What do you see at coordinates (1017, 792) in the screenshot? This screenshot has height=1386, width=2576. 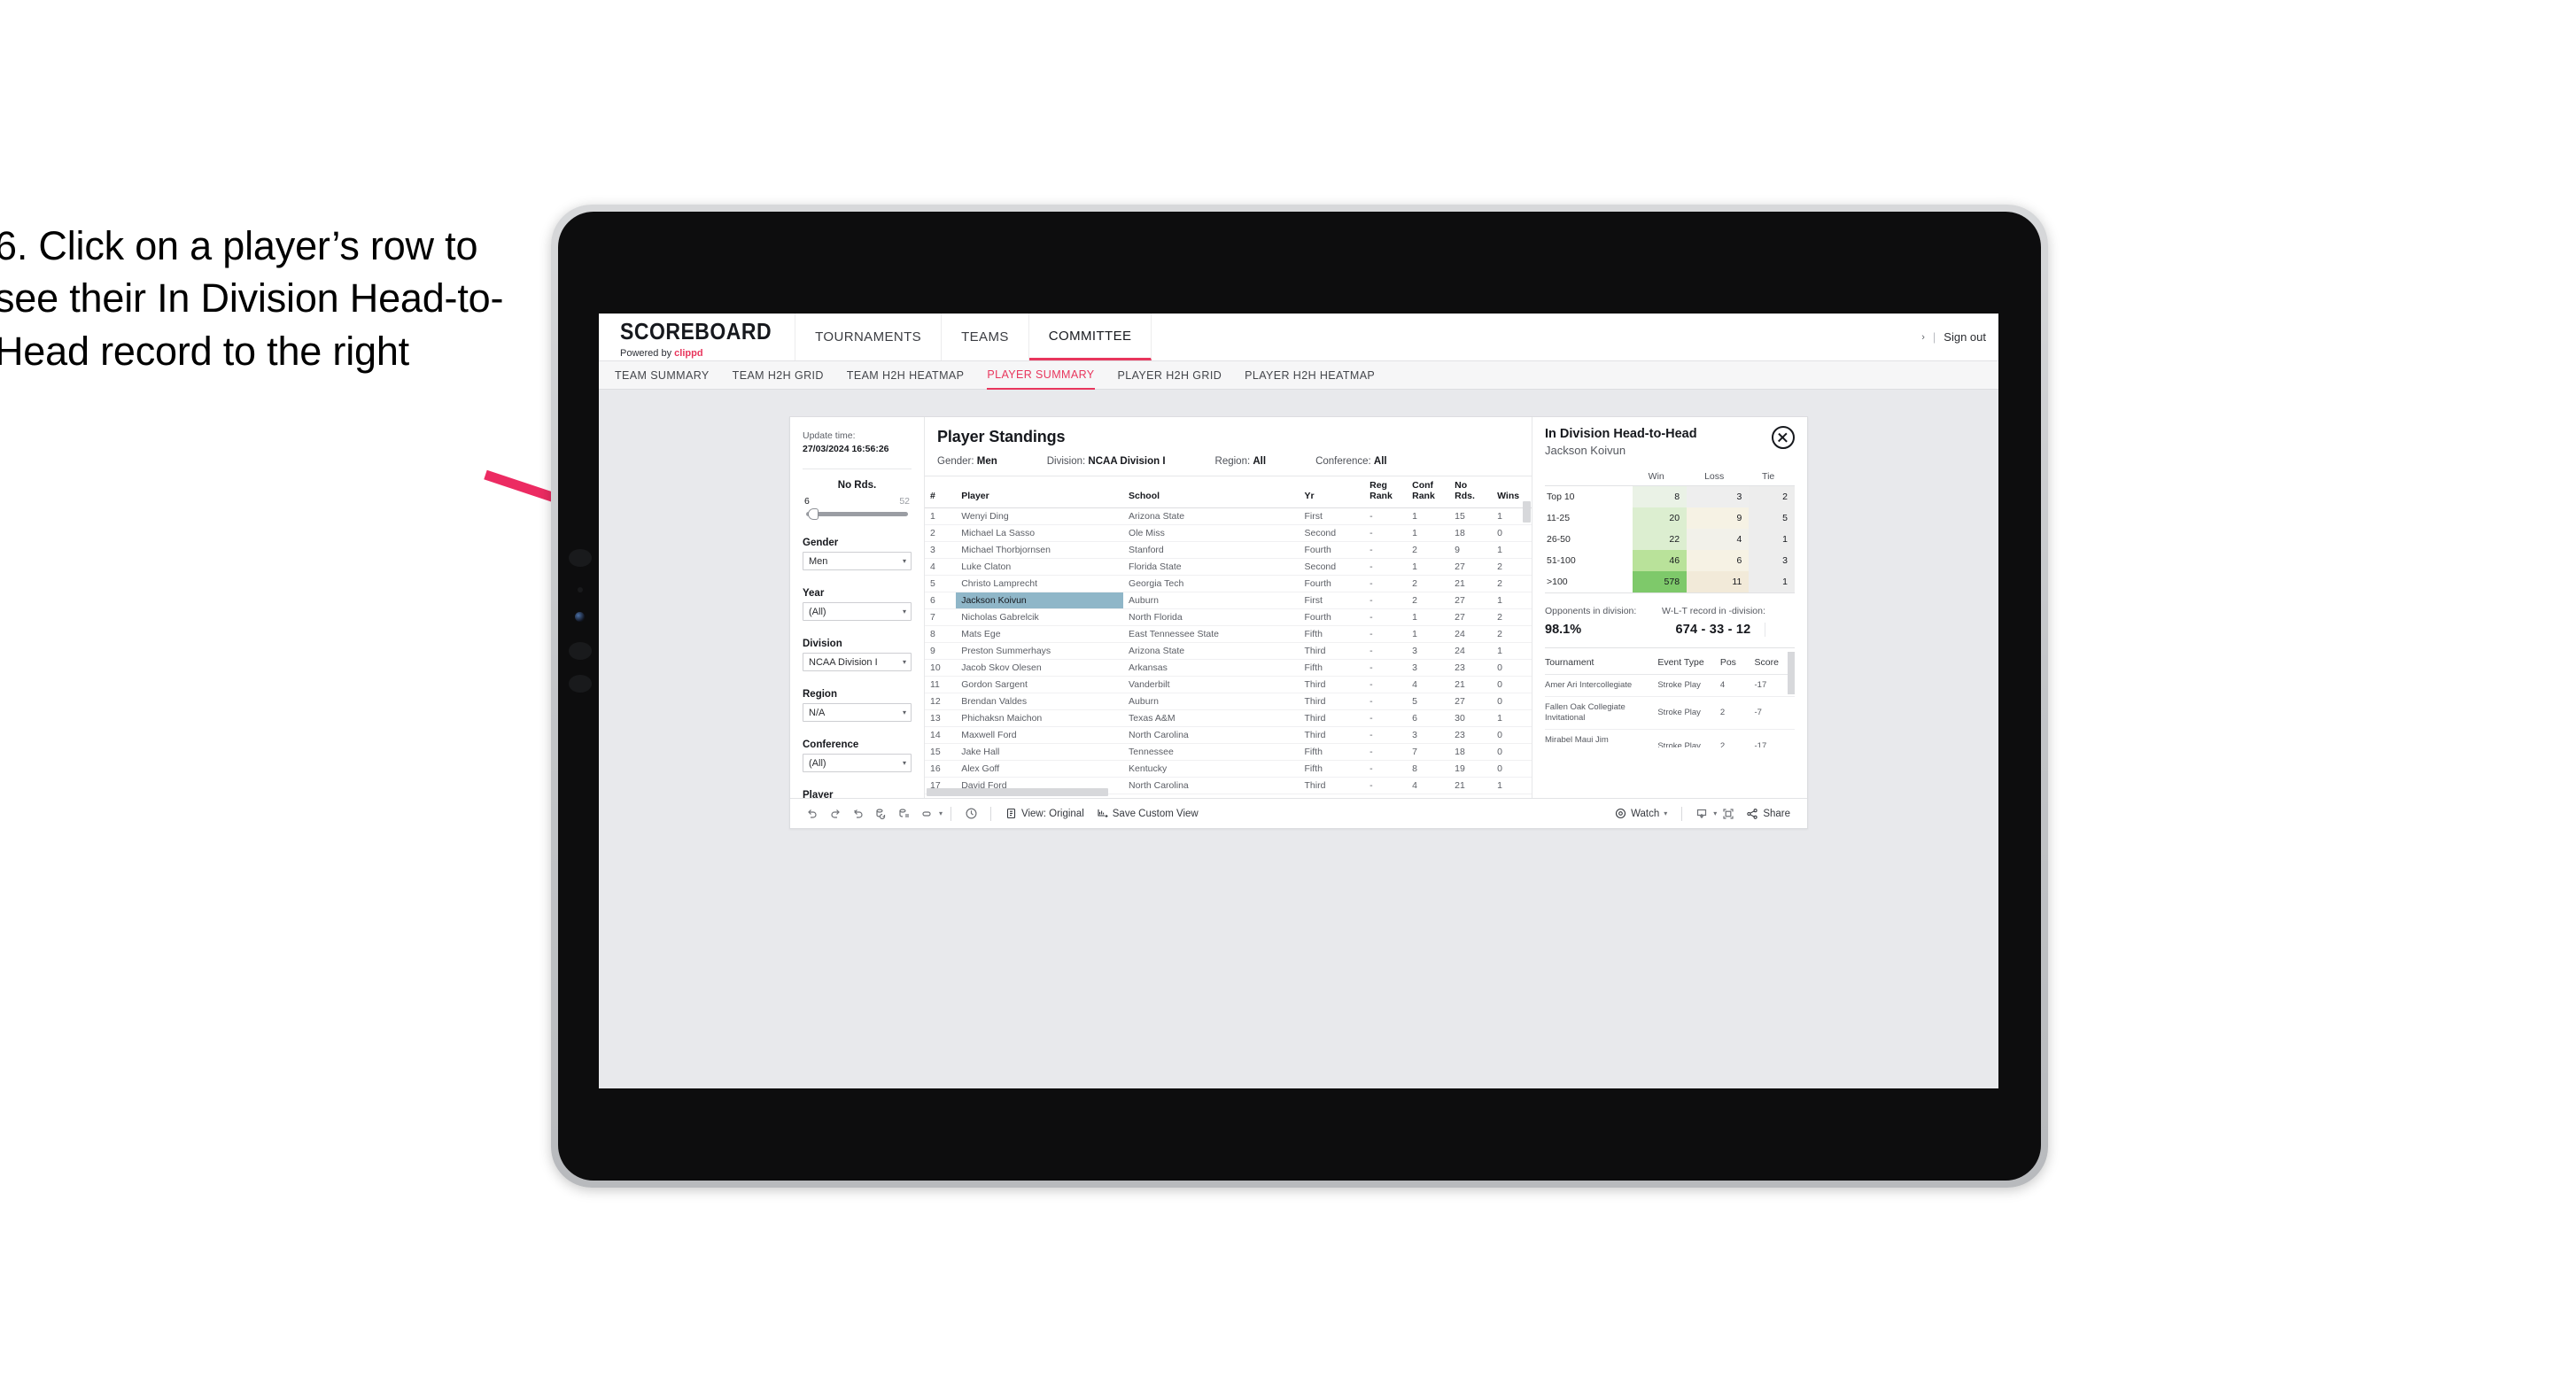 I see `standings-horizontal-scrollbar` at bounding box center [1017, 792].